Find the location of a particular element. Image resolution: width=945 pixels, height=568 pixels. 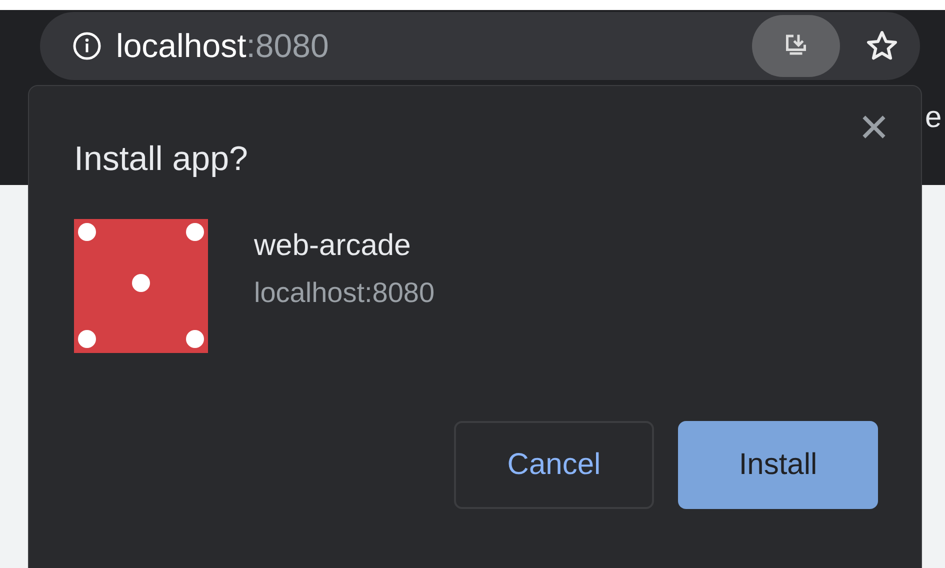

bookmark-bar-text: e is located at coordinates (934, 118).